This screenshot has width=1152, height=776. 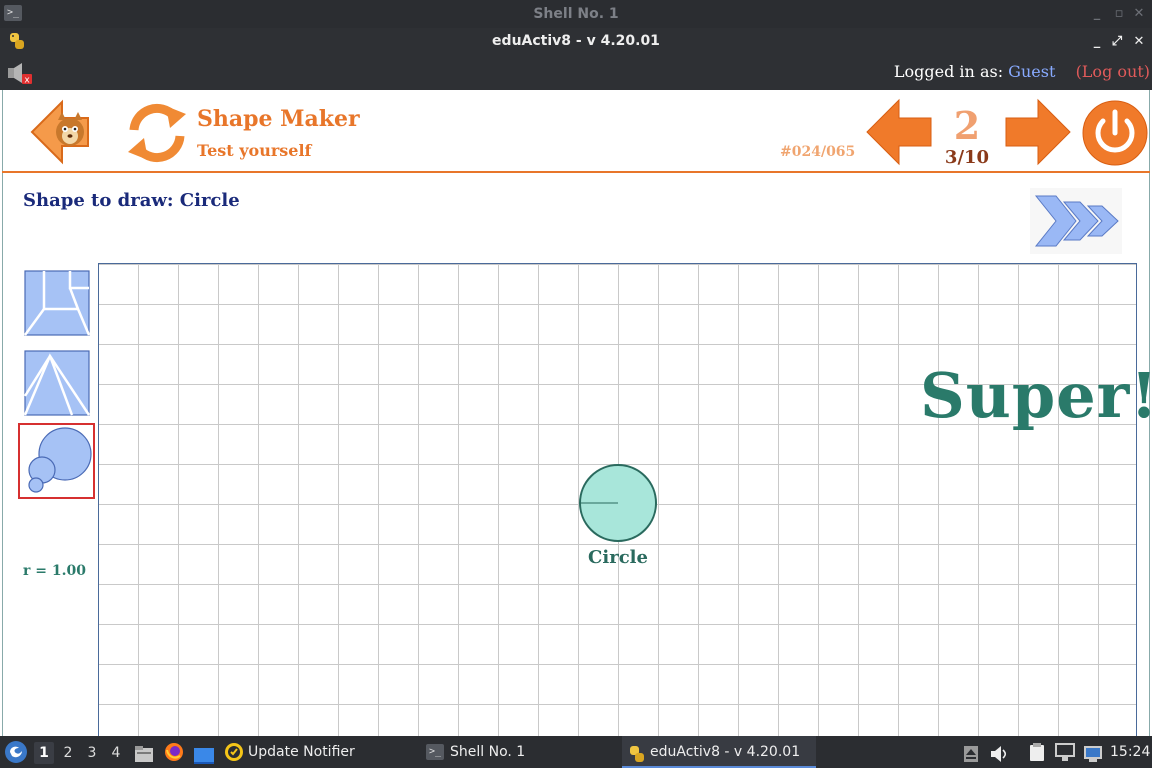 What do you see at coordinates (637, 752) in the screenshot?
I see `python-task-icon` at bounding box center [637, 752].